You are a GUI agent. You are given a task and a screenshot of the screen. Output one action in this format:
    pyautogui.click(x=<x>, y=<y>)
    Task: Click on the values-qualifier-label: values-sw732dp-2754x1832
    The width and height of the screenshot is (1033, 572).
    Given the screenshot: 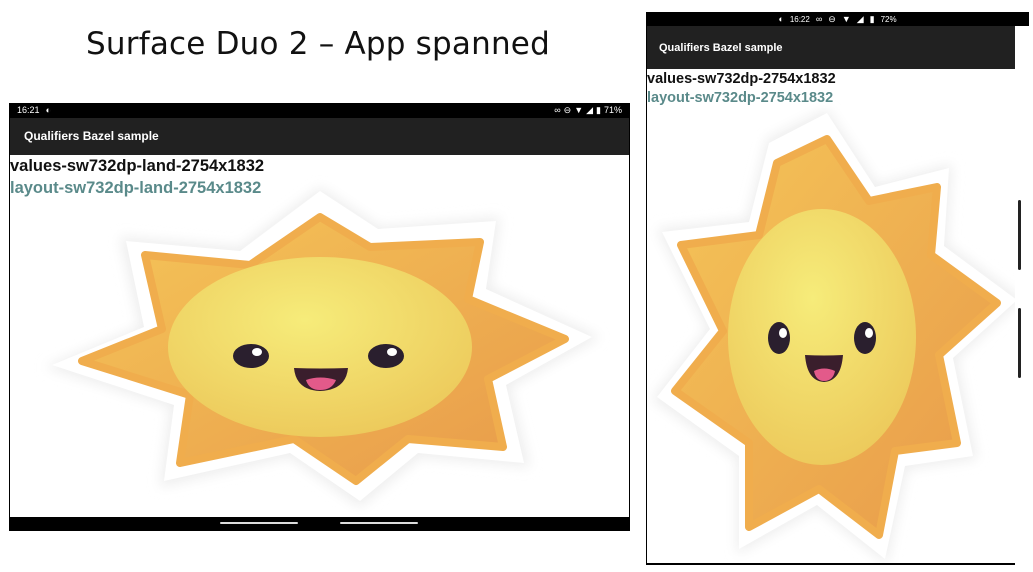 What is the action you would take?
    pyautogui.click(x=741, y=79)
    